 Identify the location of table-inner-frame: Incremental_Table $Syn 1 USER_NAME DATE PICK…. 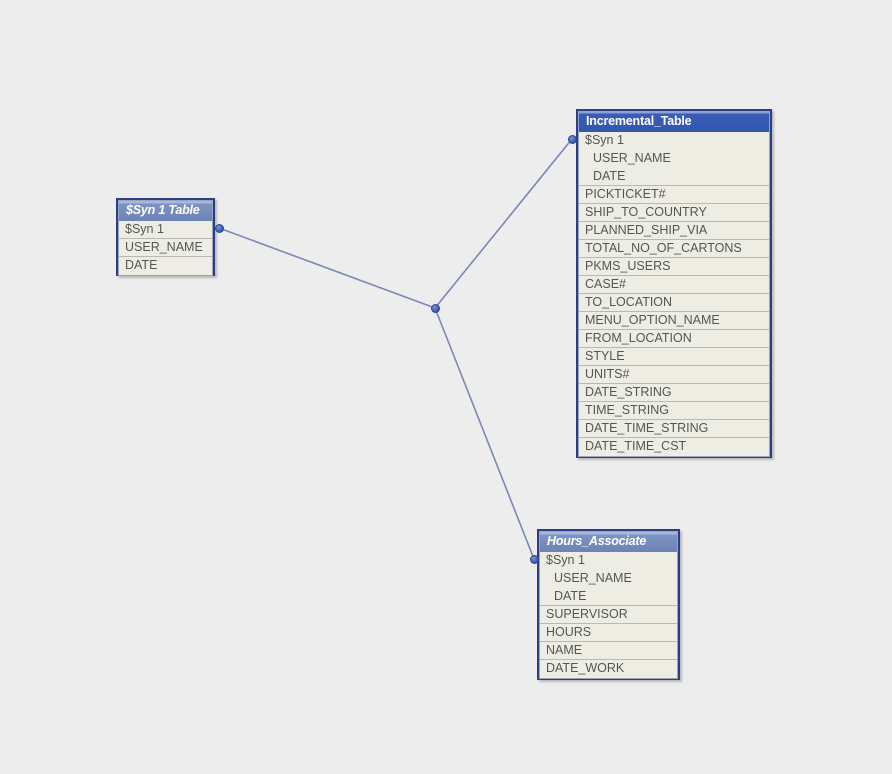
(674, 284).